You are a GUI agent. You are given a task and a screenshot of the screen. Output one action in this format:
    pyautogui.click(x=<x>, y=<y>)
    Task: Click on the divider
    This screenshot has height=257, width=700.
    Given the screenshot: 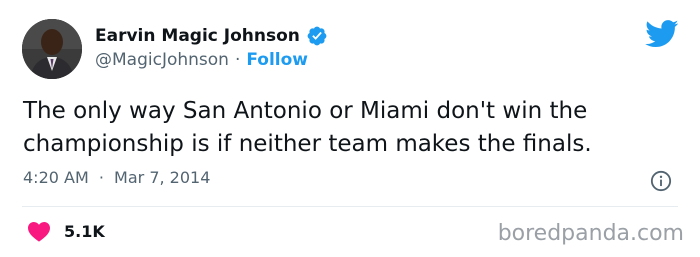 What is the action you would take?
    pyautogui.click(x=350, y=206)
    